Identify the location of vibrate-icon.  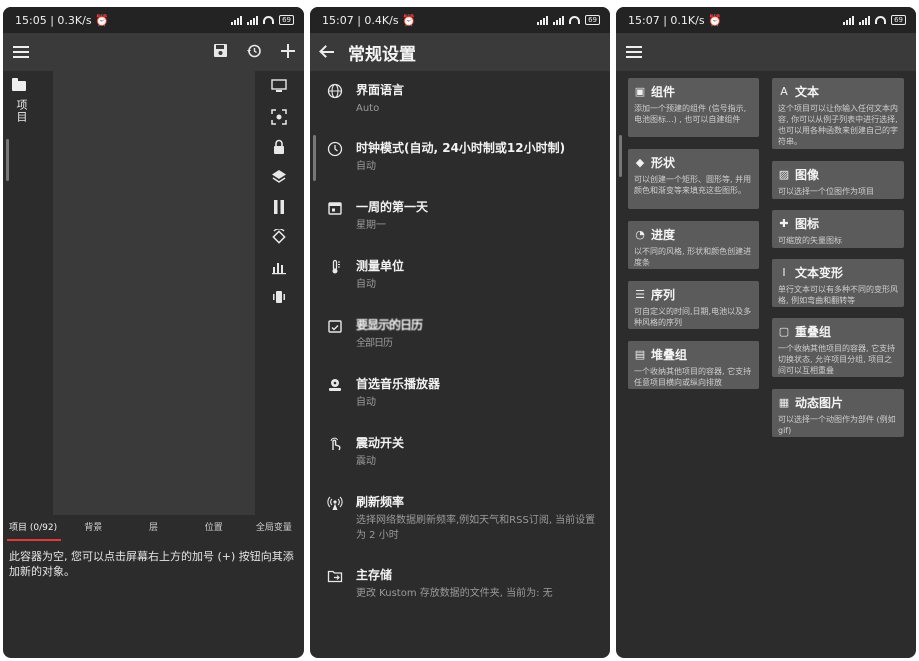
(279, 298).